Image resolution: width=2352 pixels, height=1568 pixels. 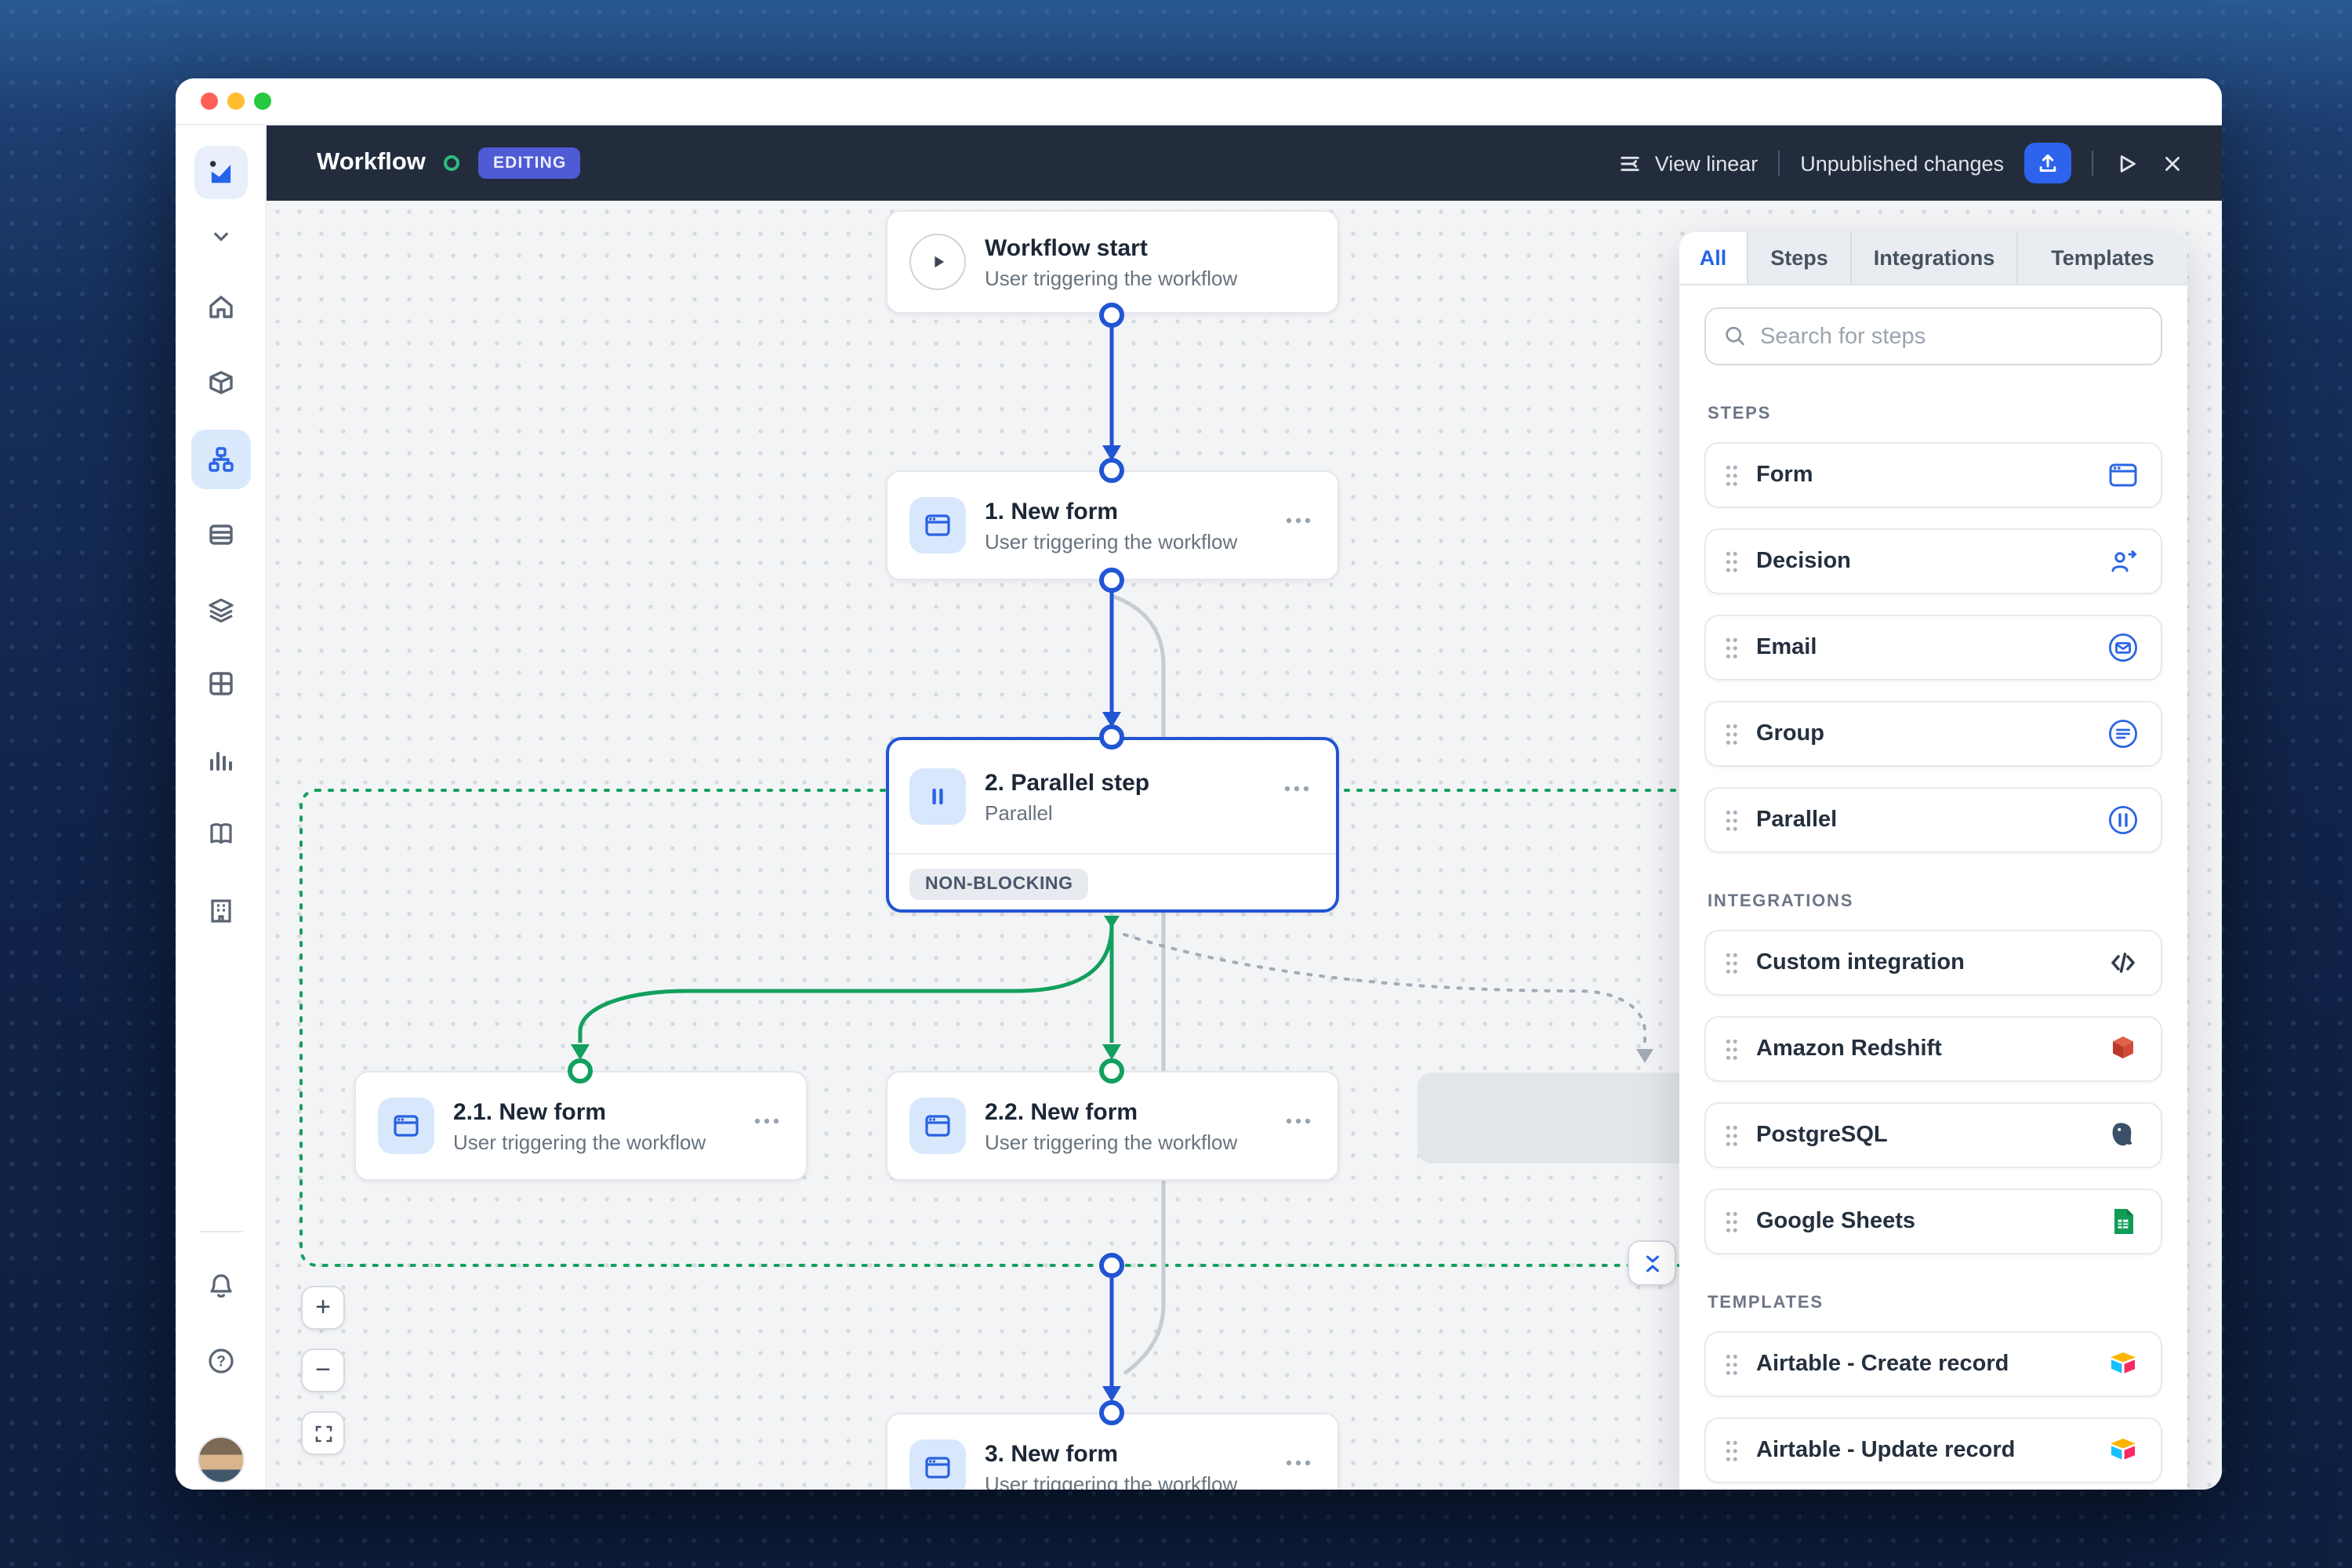 I want to click on tab-integrations: Integrations, so click(x=1935, y=258).